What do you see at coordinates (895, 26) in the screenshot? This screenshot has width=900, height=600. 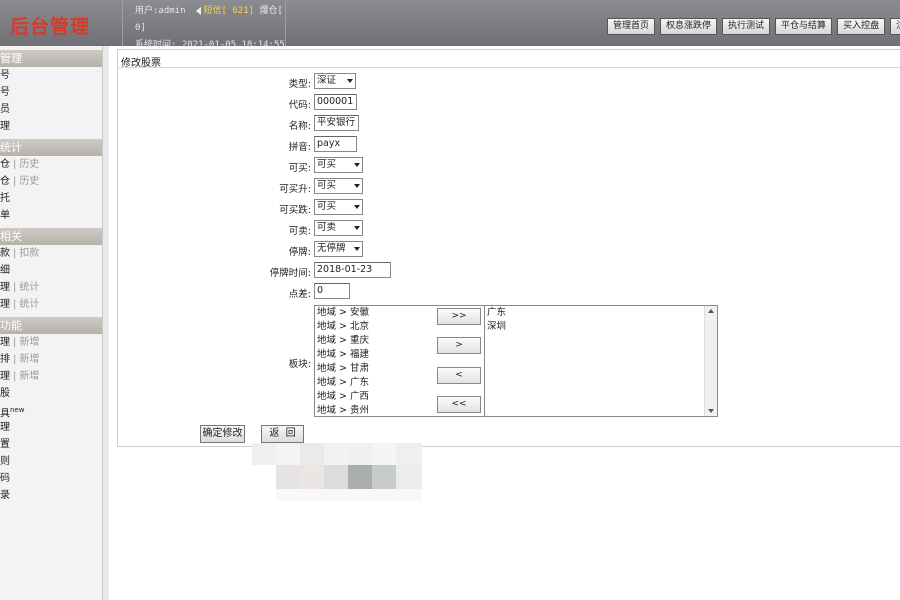 I see `nav-button: 注` at bounding box center [895, 26].